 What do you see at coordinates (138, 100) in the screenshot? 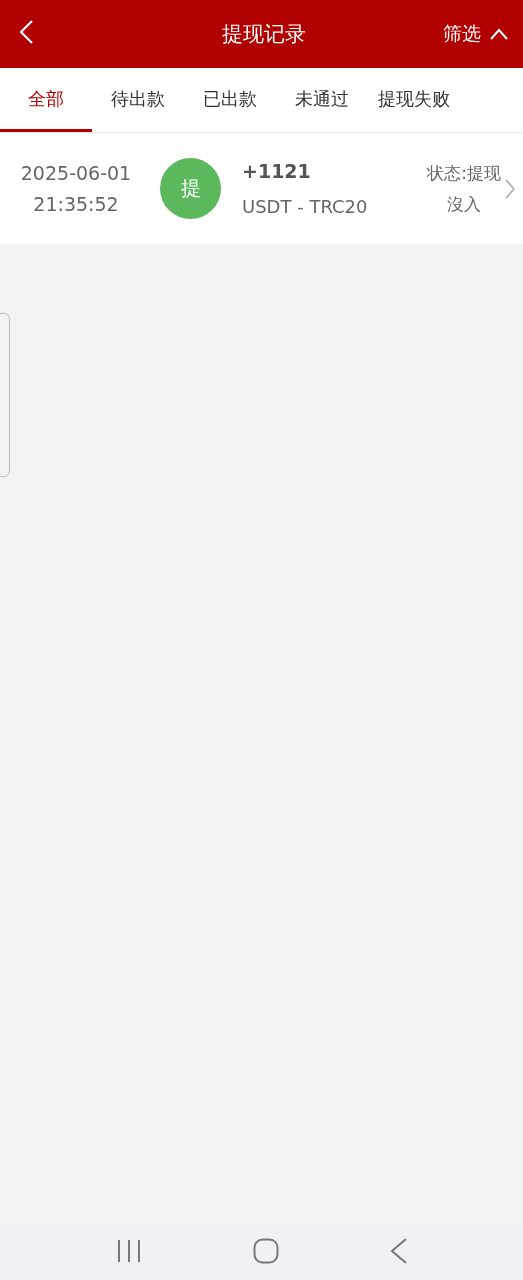
I see `tab: 待出款` at bounding box center [138, 100].